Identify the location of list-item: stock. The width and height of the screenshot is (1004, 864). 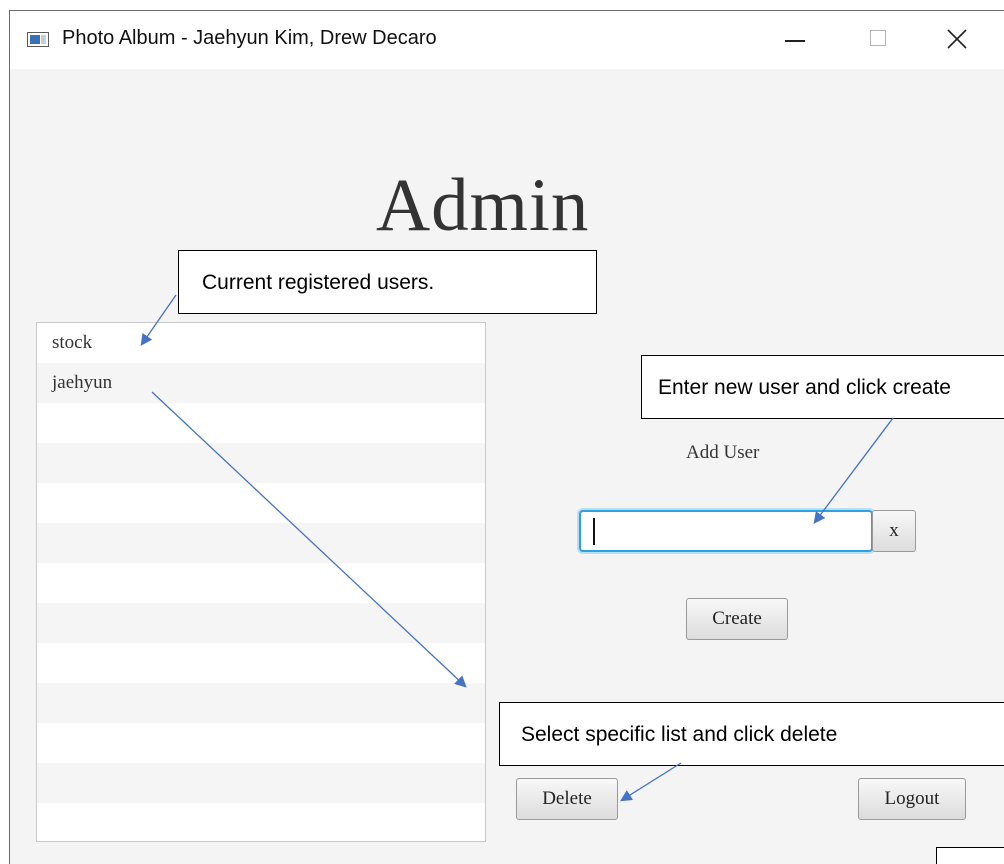
(261, 343).